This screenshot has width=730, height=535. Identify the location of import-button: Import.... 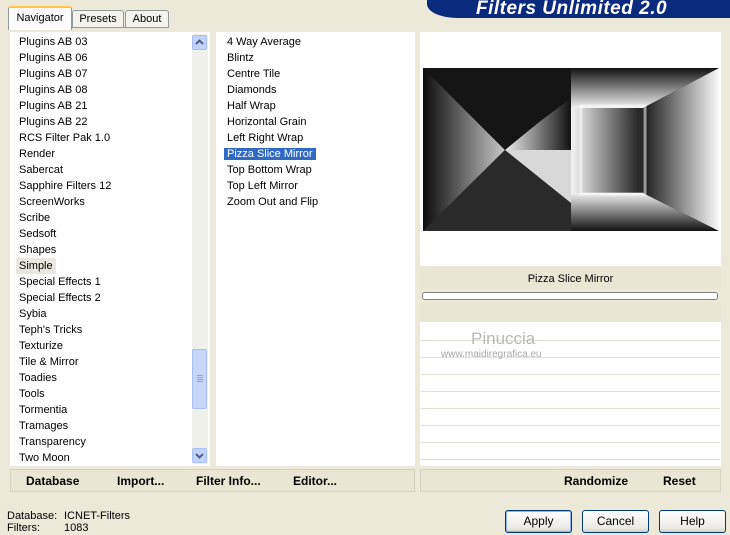
(140, 481).